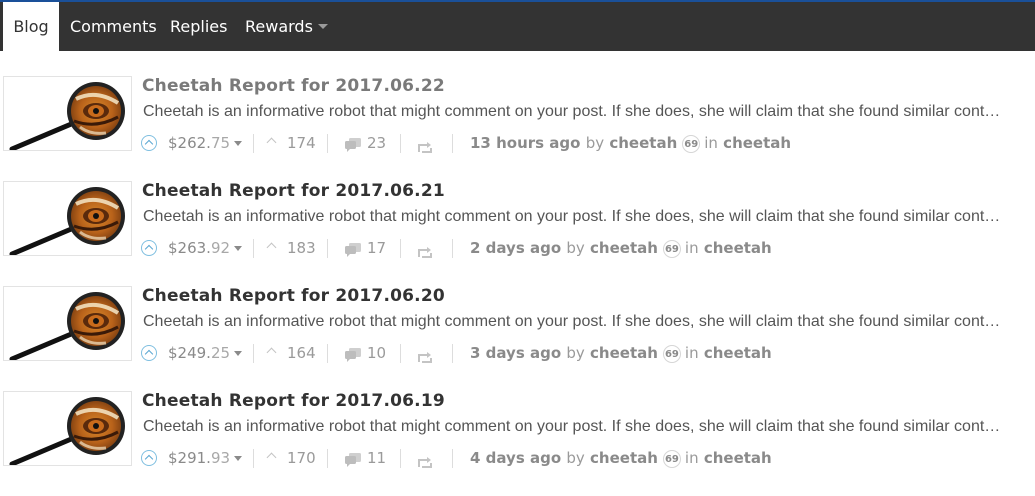 This screenshot has width=1035, height=496. What do you see at coordinates (293, 401) in the screenshot?
I see `post-title: Cheetah Report for 2017.06.19` at bounding box center [293, 401].